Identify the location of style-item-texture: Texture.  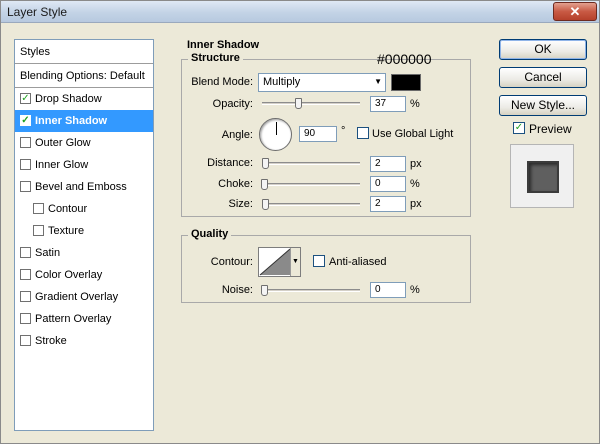
(84, 231).